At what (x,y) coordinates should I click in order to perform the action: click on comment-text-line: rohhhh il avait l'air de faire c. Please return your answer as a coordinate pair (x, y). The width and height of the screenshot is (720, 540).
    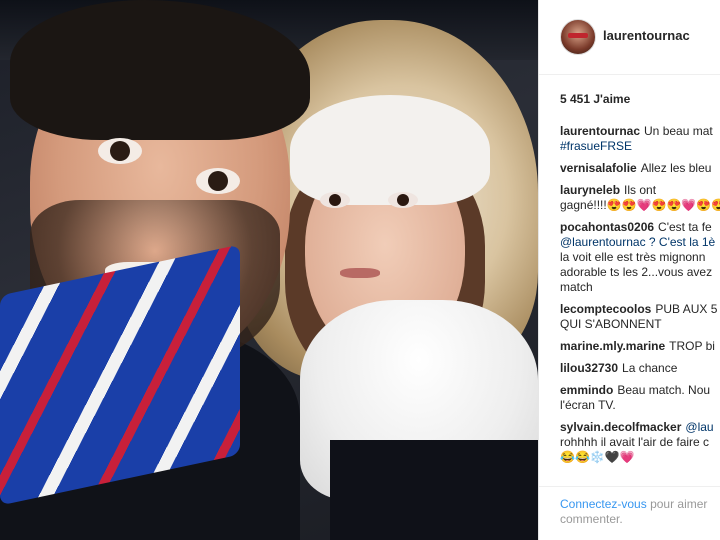
    Looking at the image, I should click on (640, 442).